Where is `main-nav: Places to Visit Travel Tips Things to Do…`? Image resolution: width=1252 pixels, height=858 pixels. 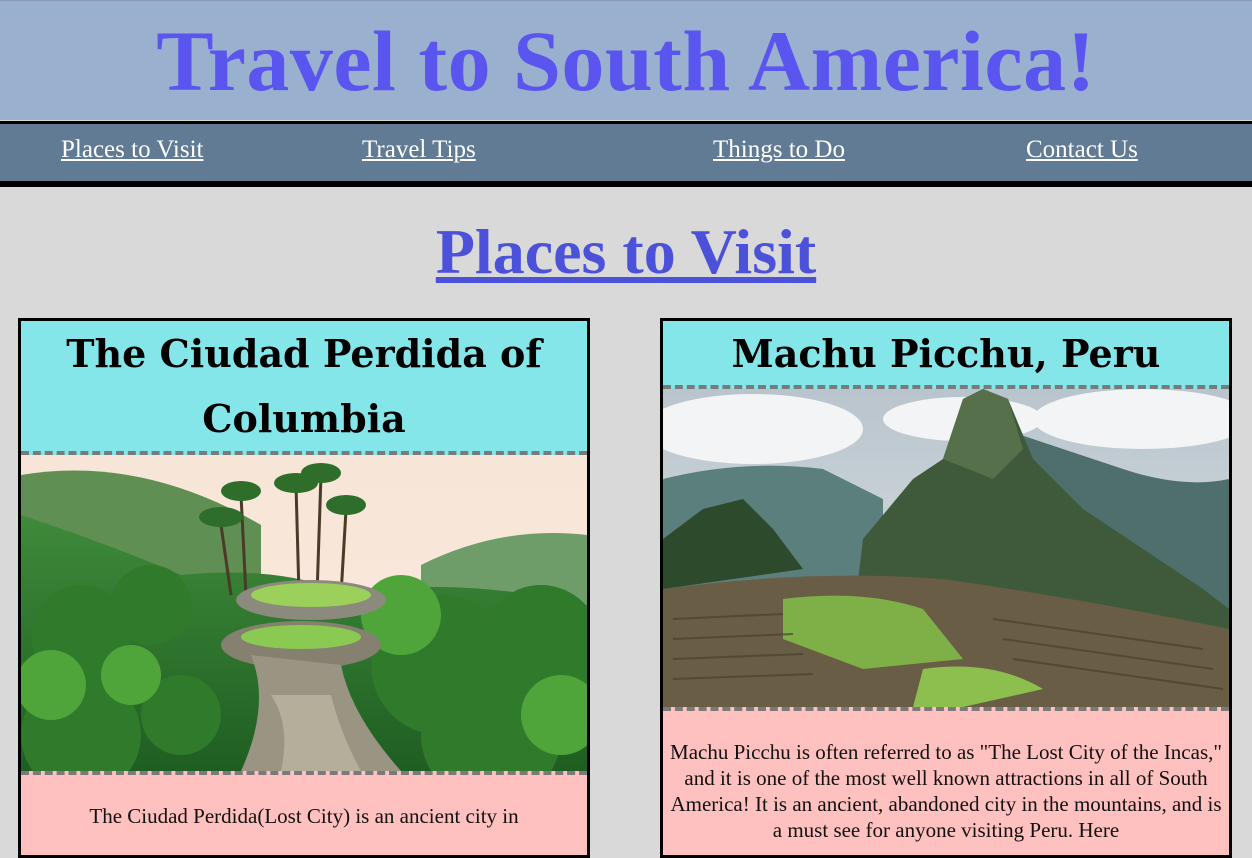 main-nav: Places to Visit Travel Tips Things to Do… is located at coordinates (626, 154).